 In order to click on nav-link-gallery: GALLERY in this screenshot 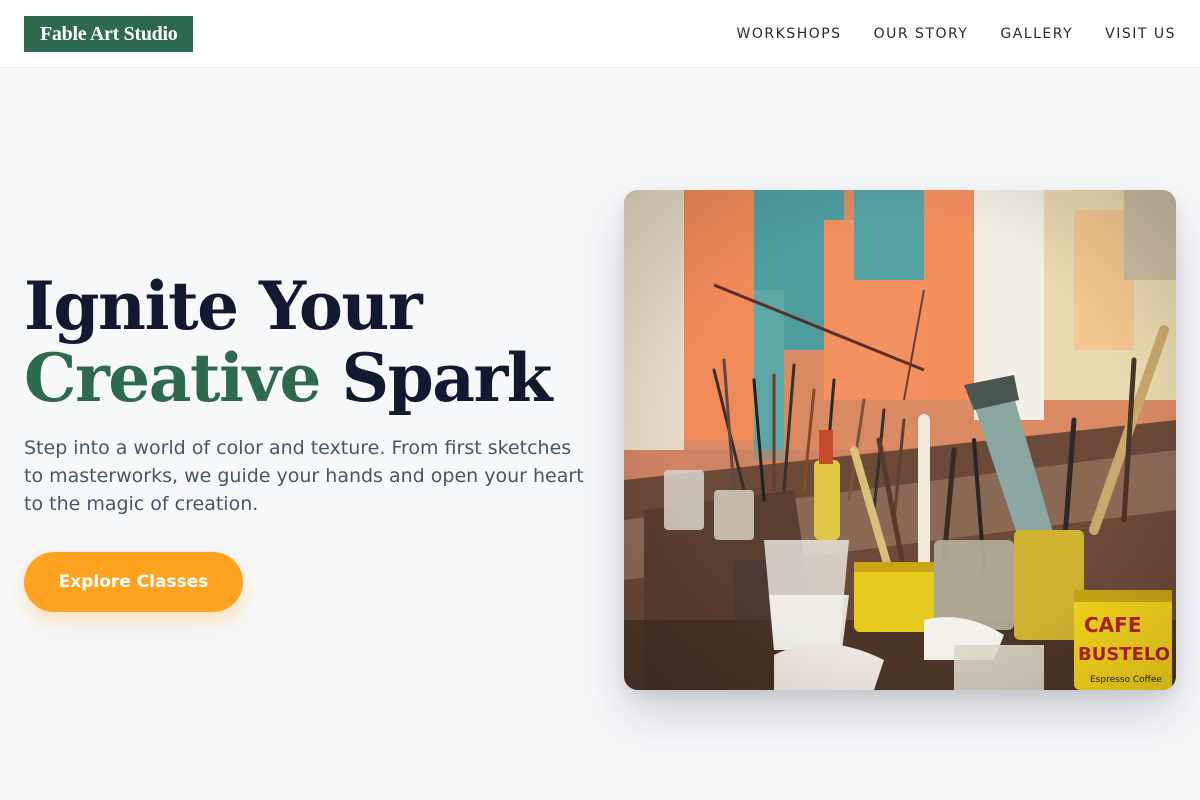, I will do `click(1036, 34)`.